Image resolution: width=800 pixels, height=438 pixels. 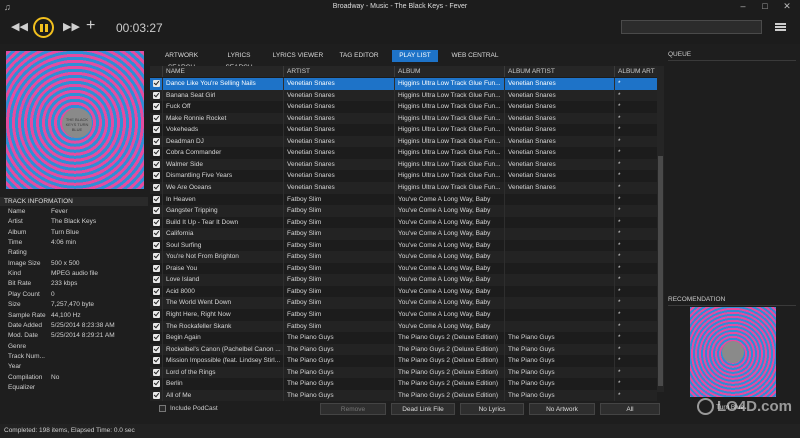 What do you see at coordinates (743, 6) in the screenshot?
I see `minimize-button: –` at bounding box center [743, 6].